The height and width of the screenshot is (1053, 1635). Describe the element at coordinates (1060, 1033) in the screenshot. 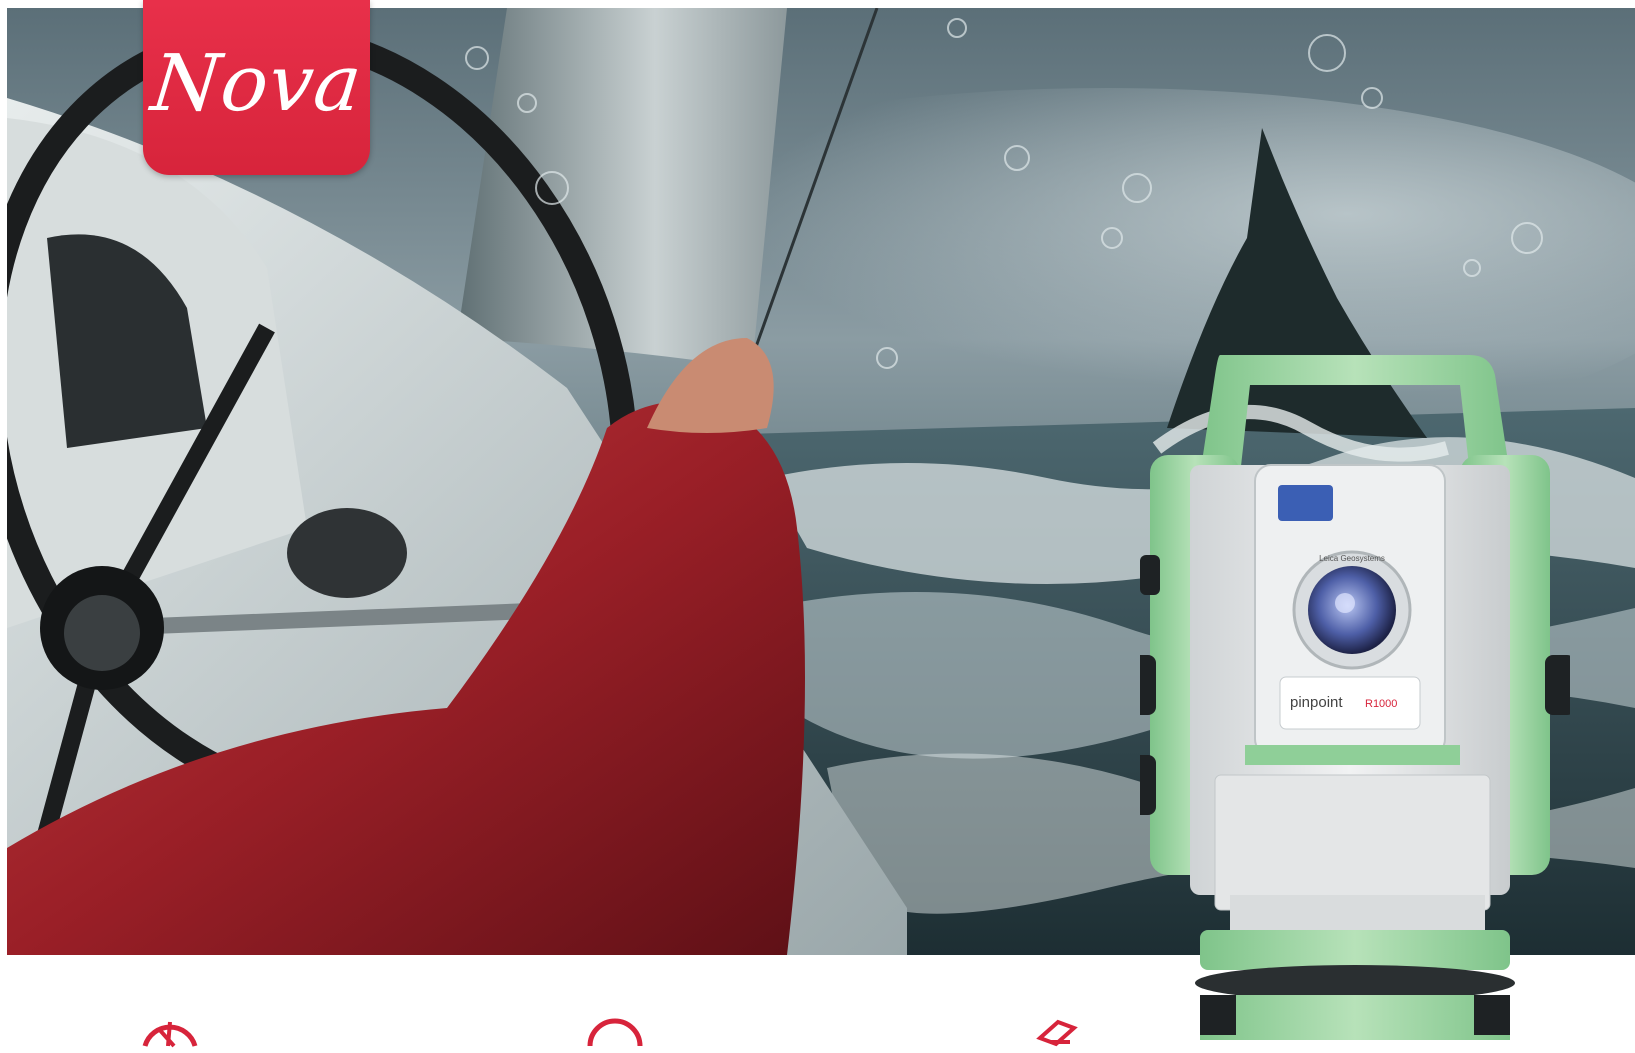

I see `box-icon` at that location.